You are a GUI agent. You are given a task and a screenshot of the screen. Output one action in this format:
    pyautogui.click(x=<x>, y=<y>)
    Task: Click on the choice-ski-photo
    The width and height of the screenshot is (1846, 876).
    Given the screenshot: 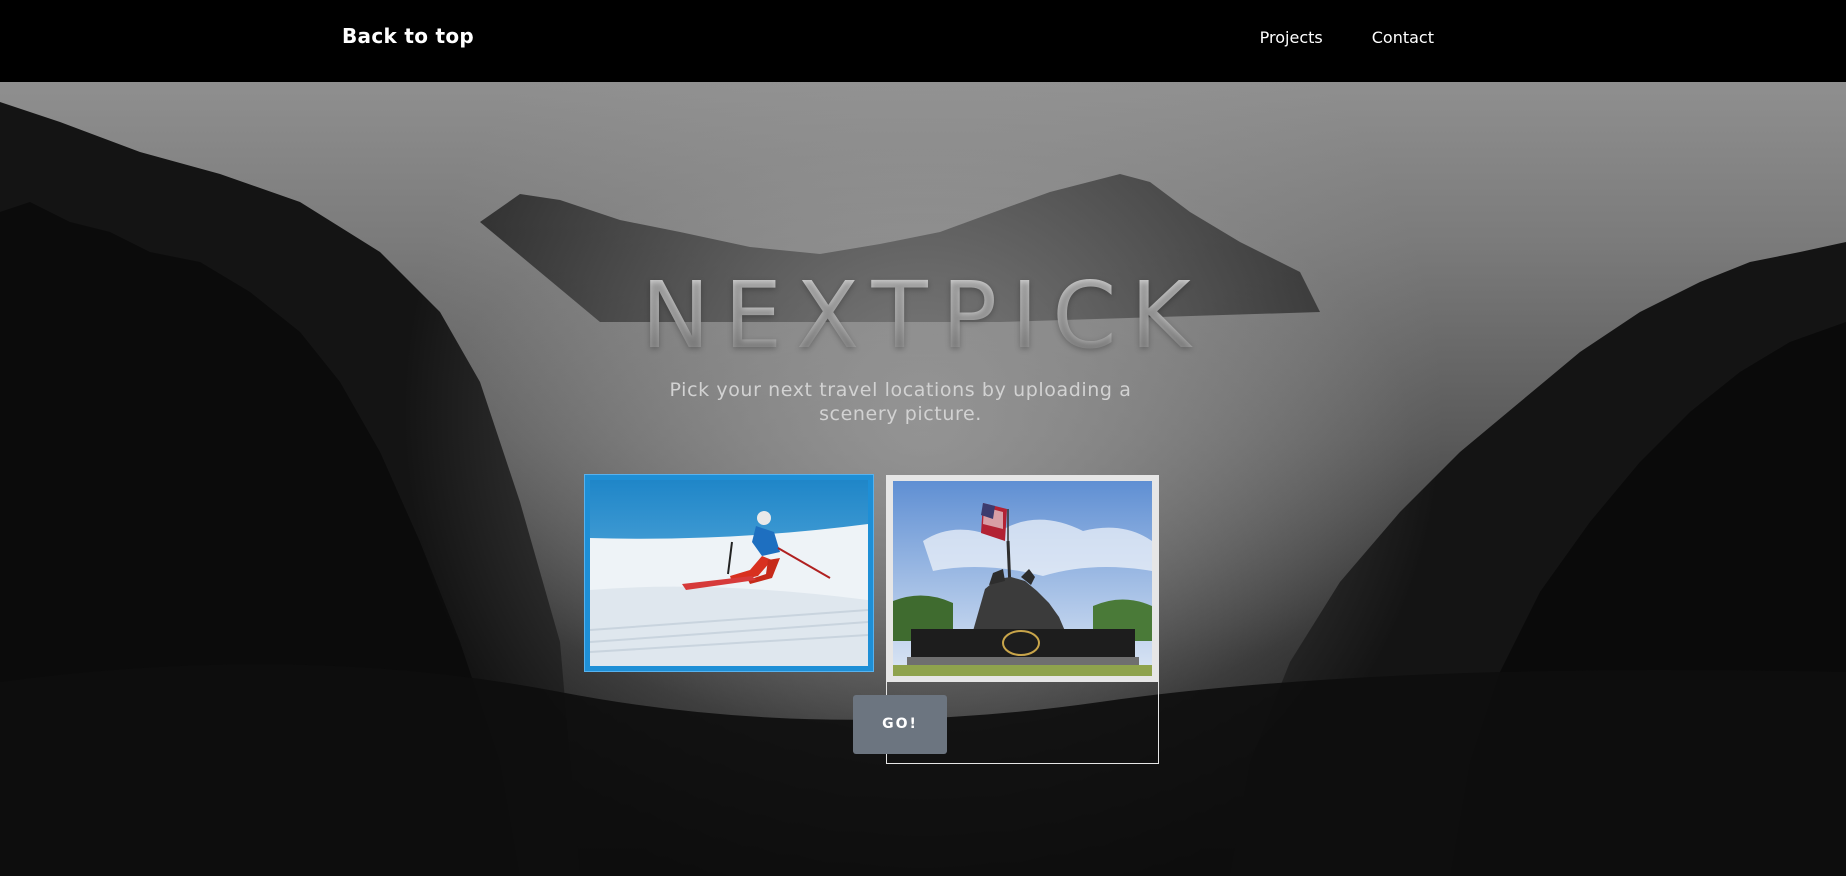 What is the action you would take?
    pyautogui.click(x=729, y=573)
    